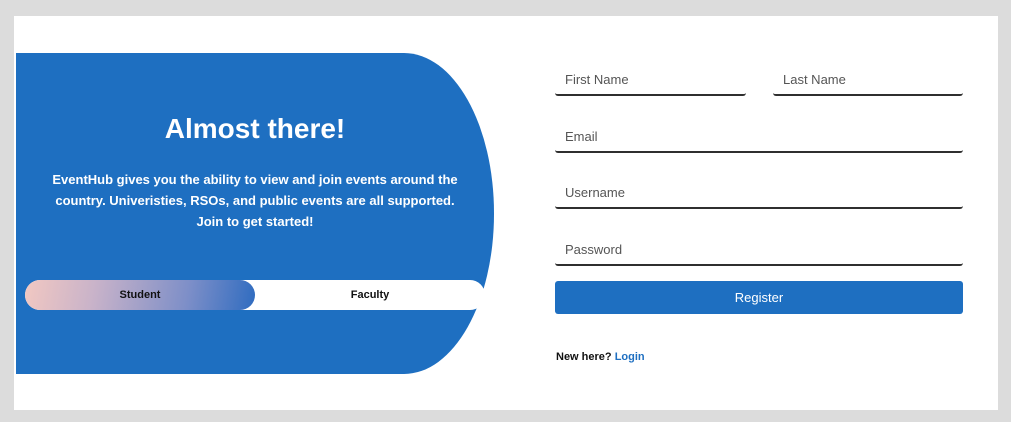 The height and width of the screenshot is (422, 1011). What do you see at coordinates (868, 80) in the screenshot?
I see `last-name-input` at bounding box center [868, 80].